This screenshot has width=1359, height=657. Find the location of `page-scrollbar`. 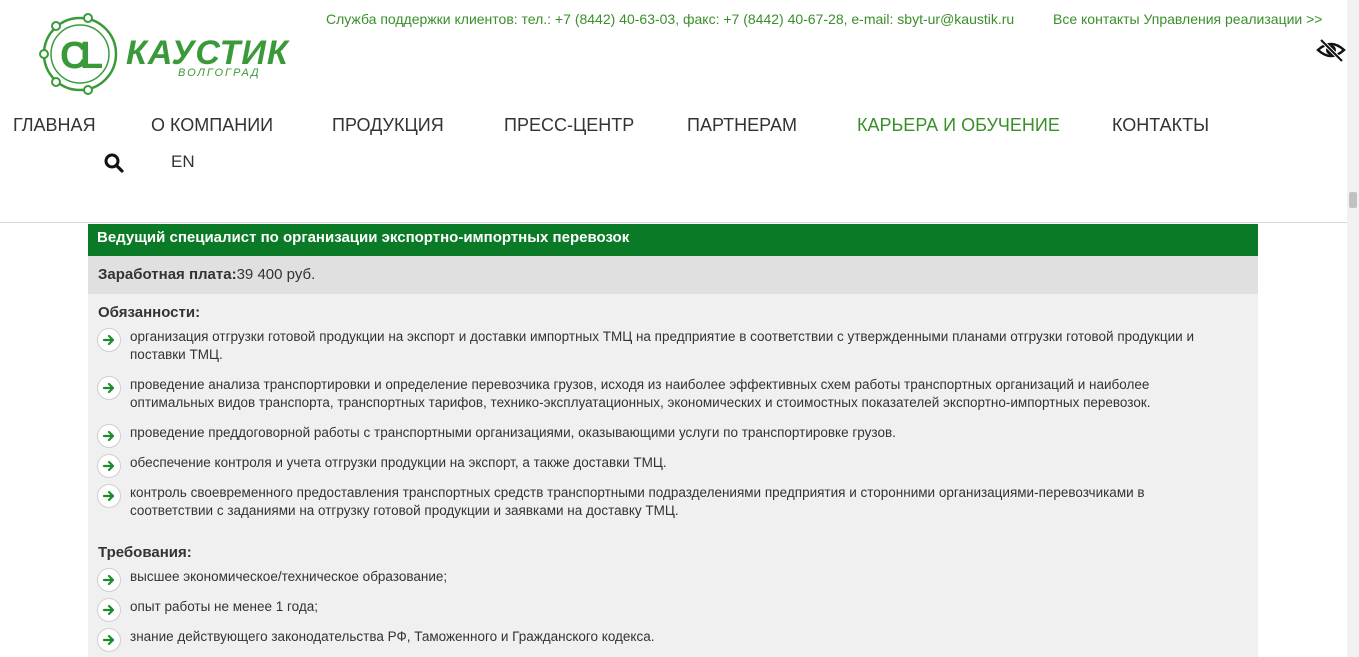

page-scrollbar is located at coordinates (1353, 328).